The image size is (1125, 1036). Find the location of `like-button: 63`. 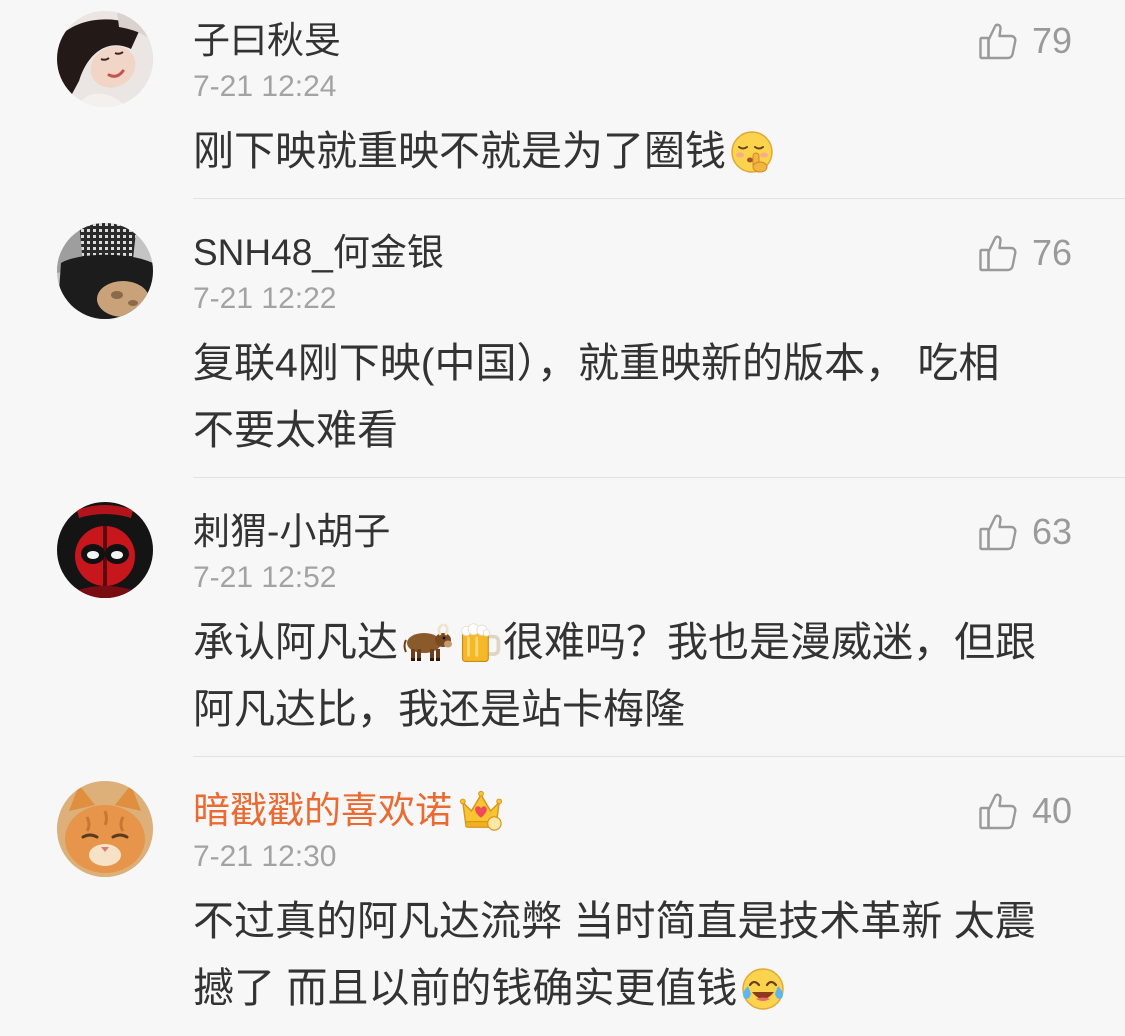

like-button: 63 is located at coordinates (1025, 532).